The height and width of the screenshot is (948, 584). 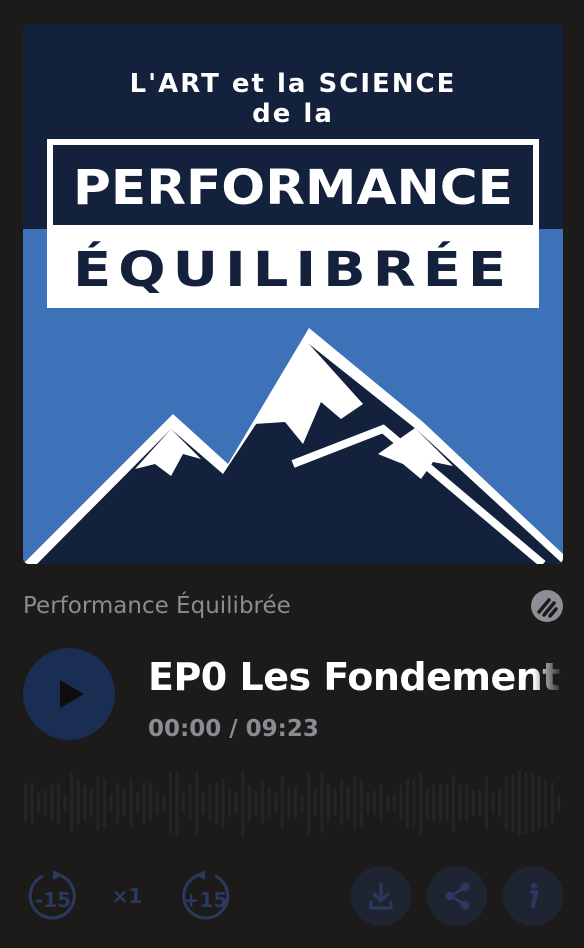 I want to click on download-button, so click(x=381, y=896).